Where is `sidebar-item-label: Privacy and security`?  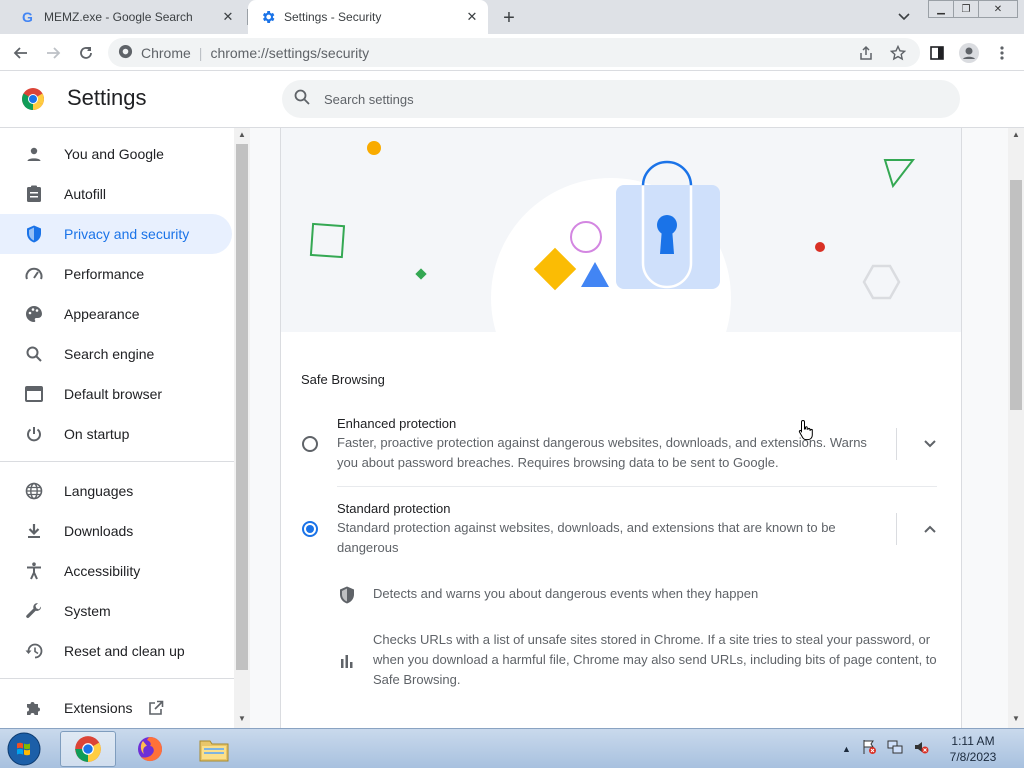
sidebar-item-label: Privacy and security is located at coordinates (127, 234).